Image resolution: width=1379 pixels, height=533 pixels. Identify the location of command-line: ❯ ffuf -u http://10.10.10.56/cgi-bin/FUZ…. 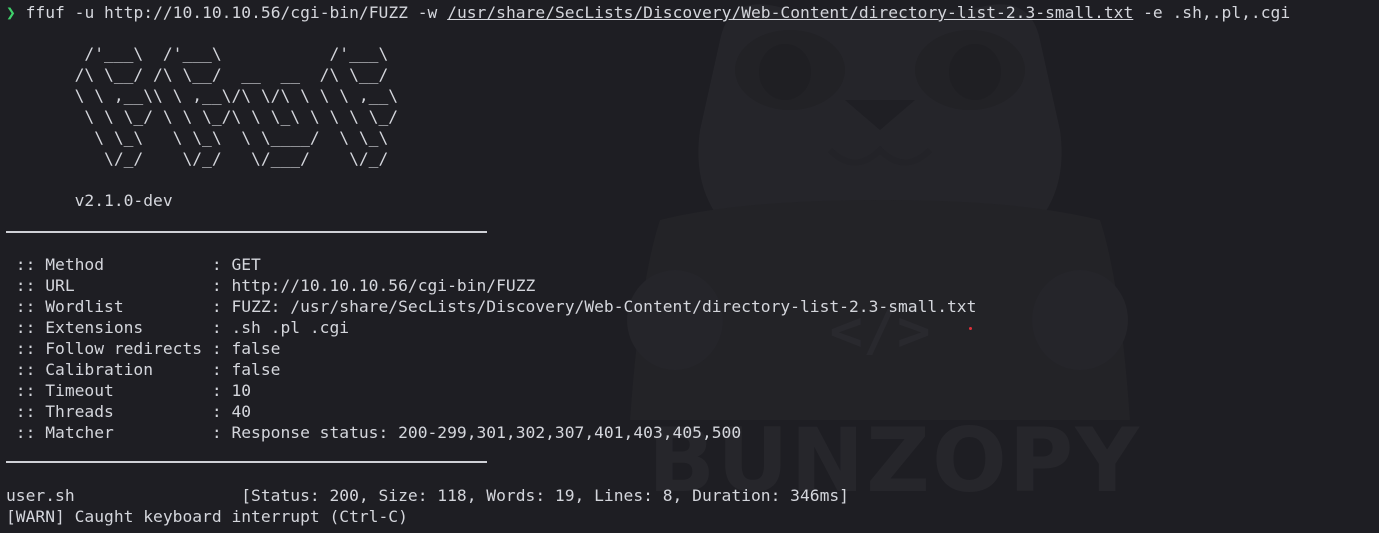
(648, 12).